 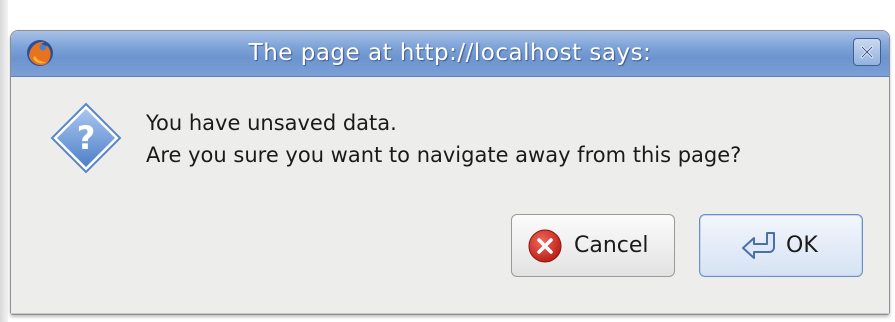 I want to click on close-button, so click(x=867, y=52).